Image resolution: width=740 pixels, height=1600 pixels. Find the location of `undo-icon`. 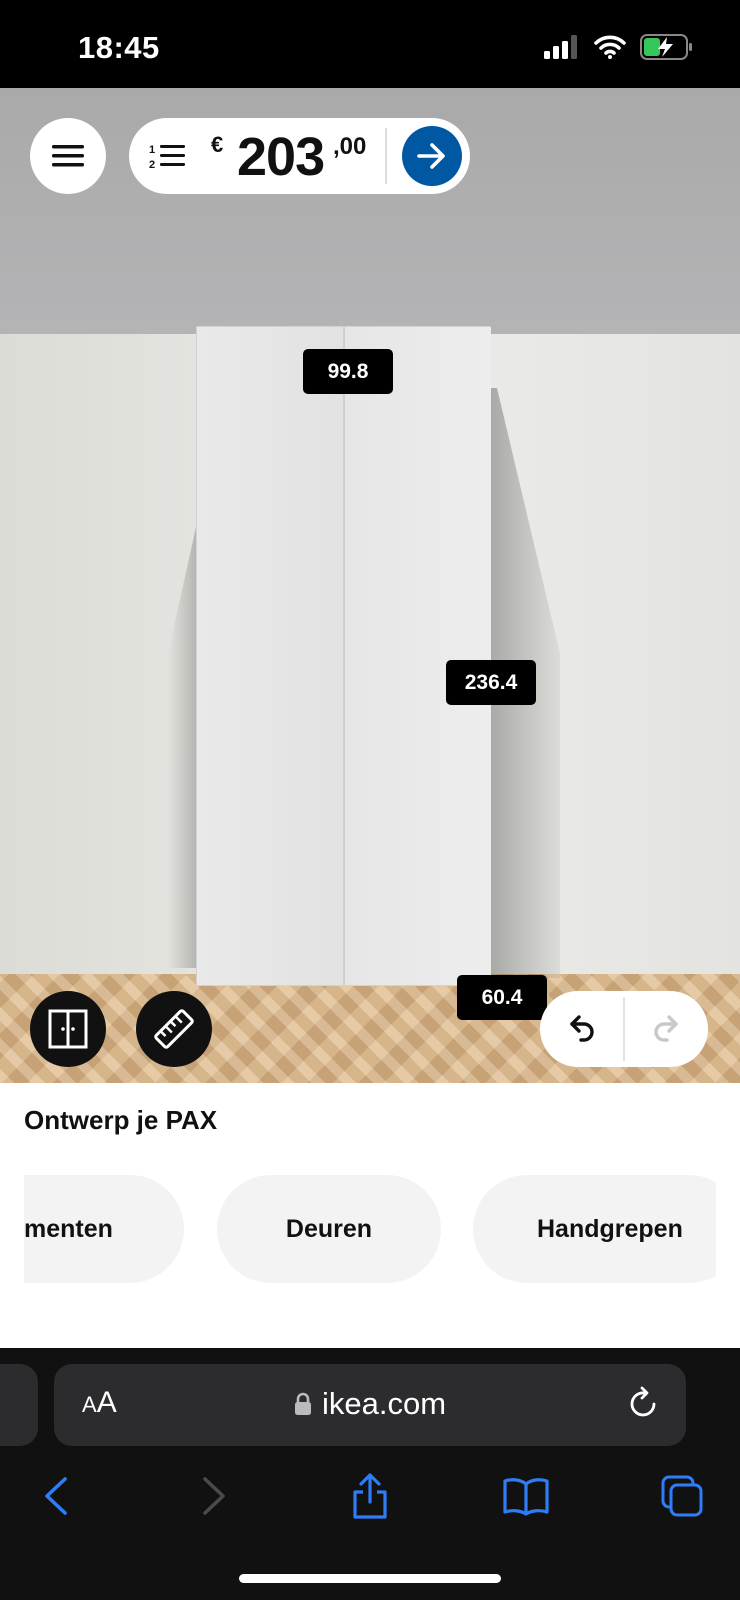

undo-icon is located at coordinates (582, 1028).